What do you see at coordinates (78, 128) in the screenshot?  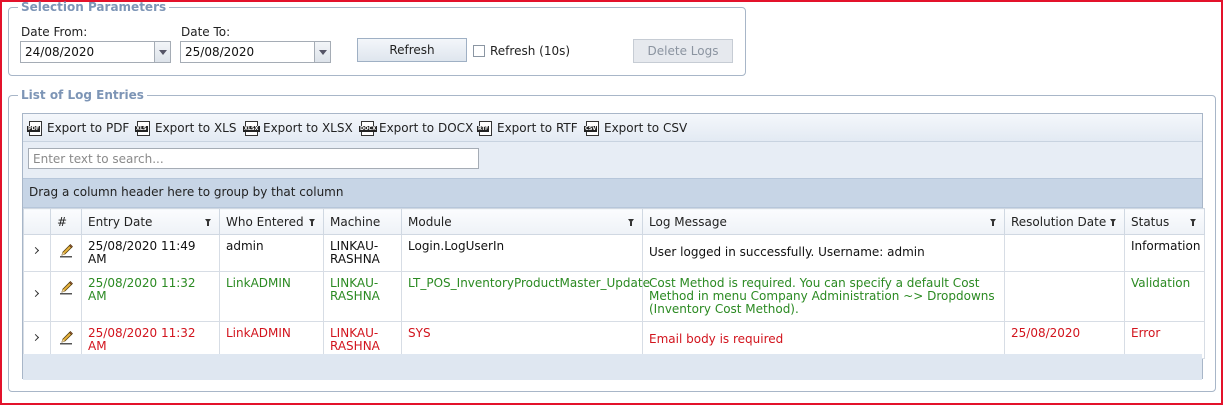 I see `export-pdf-button: PDF Export to PDF` at bounding box center [78, 128].